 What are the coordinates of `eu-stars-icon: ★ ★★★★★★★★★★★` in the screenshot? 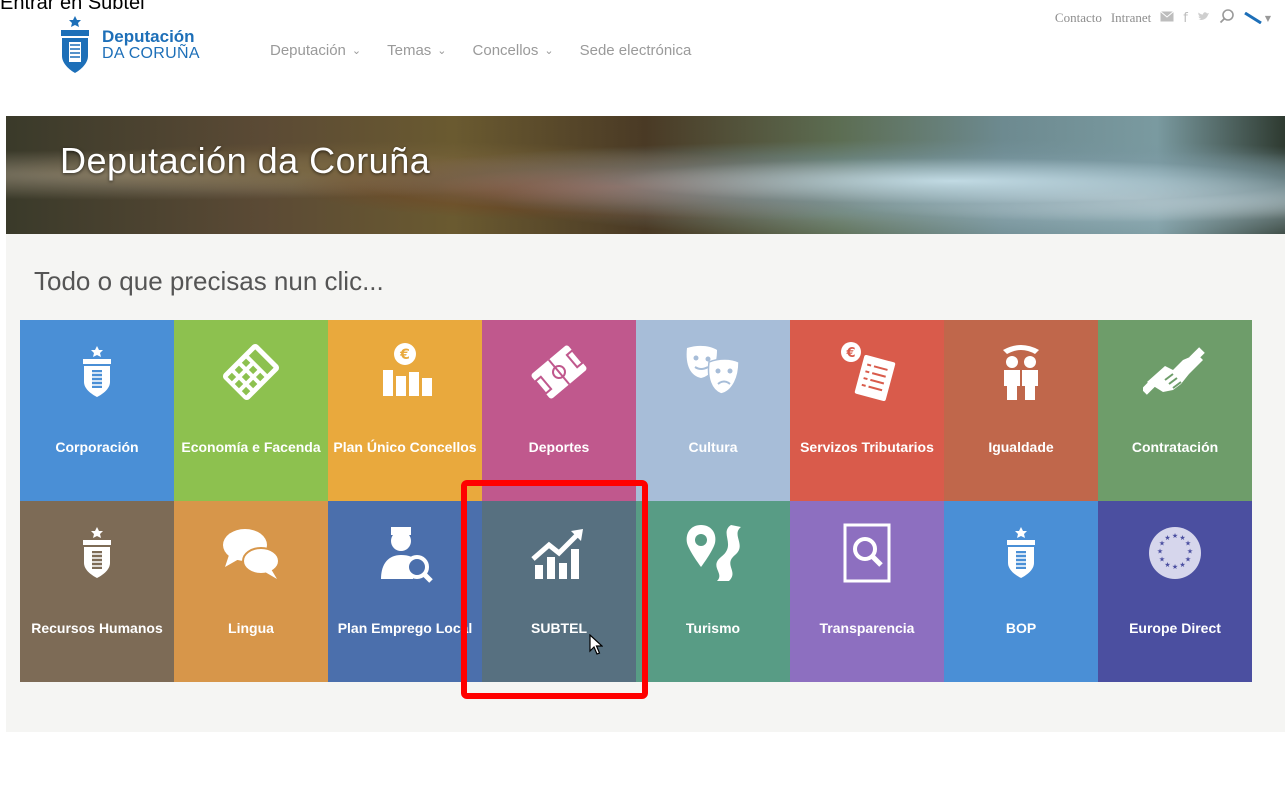 It's located at (1175, 553).